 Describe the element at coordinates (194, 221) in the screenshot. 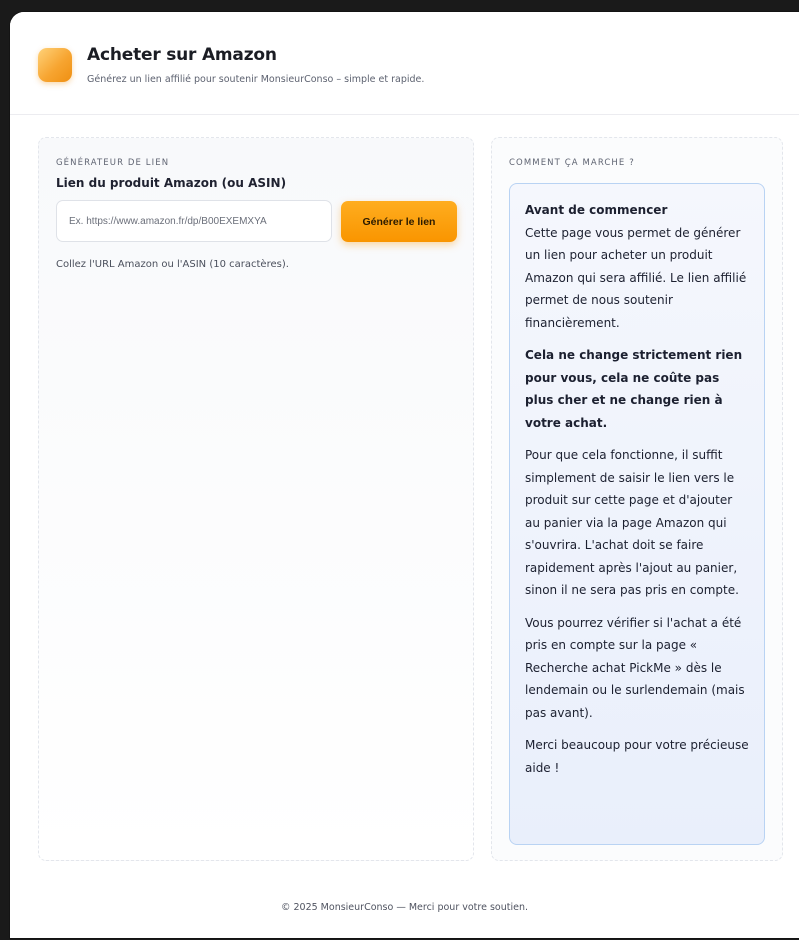

I see `product-link-input` at that location.